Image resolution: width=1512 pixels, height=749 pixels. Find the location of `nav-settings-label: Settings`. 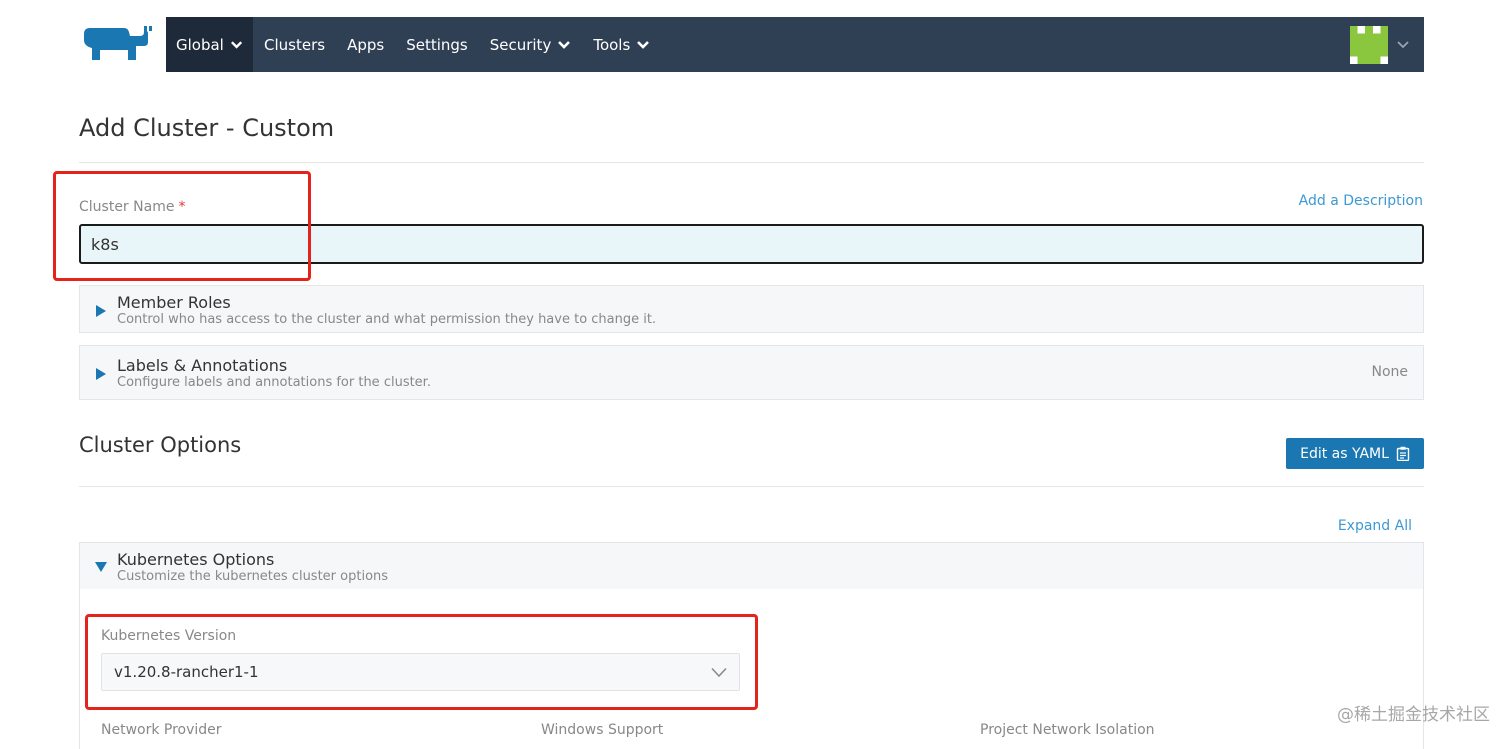

nav-settings-label: Settings is located at coordinates (437, 44).